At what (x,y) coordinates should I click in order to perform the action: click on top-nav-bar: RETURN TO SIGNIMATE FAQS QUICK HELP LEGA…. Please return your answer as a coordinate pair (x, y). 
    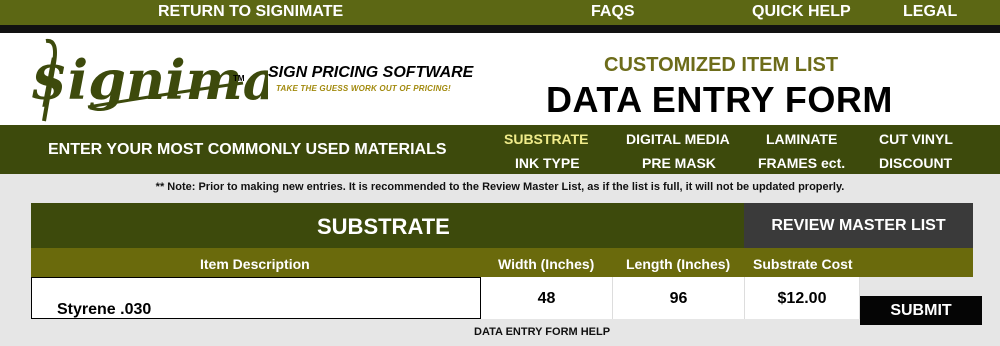
    Looking at the image, I should click on (500, 12).